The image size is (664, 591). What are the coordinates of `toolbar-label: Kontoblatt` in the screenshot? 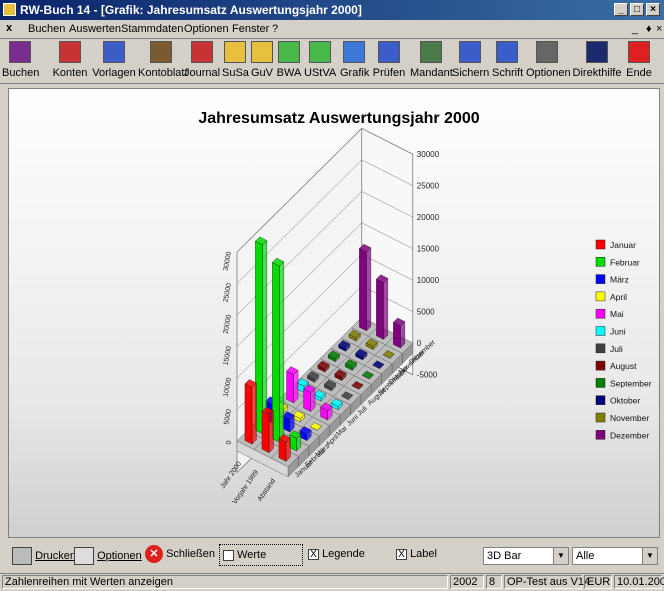 It's located at (163, 73).